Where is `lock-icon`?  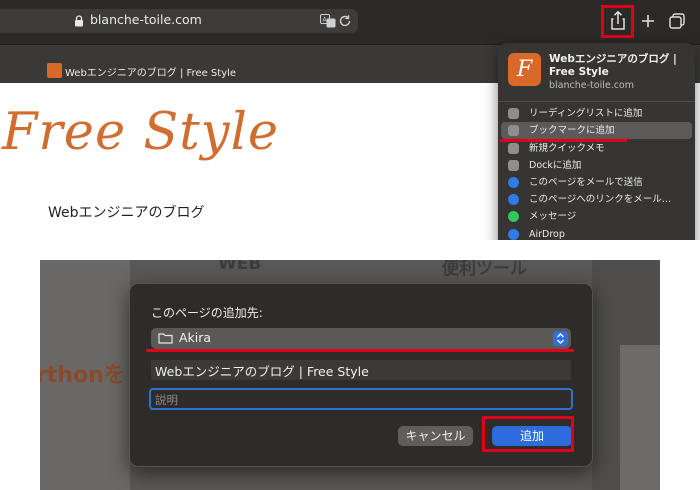
lock-icon is located at coordinates (79, 21).